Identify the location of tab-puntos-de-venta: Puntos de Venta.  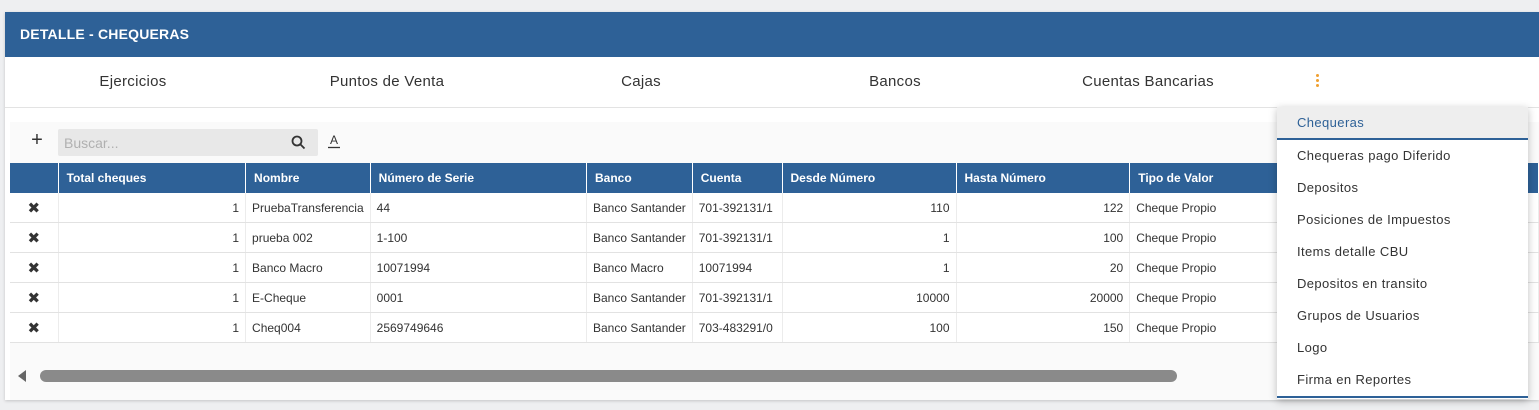
(387, 82).